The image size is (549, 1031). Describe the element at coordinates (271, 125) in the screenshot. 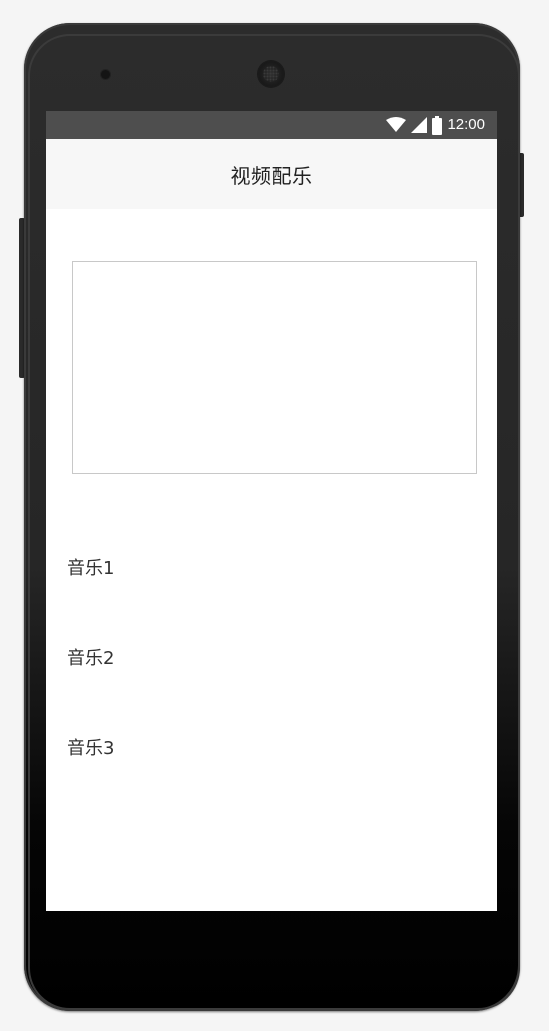

I see `status-bar: 12:00` at that location.